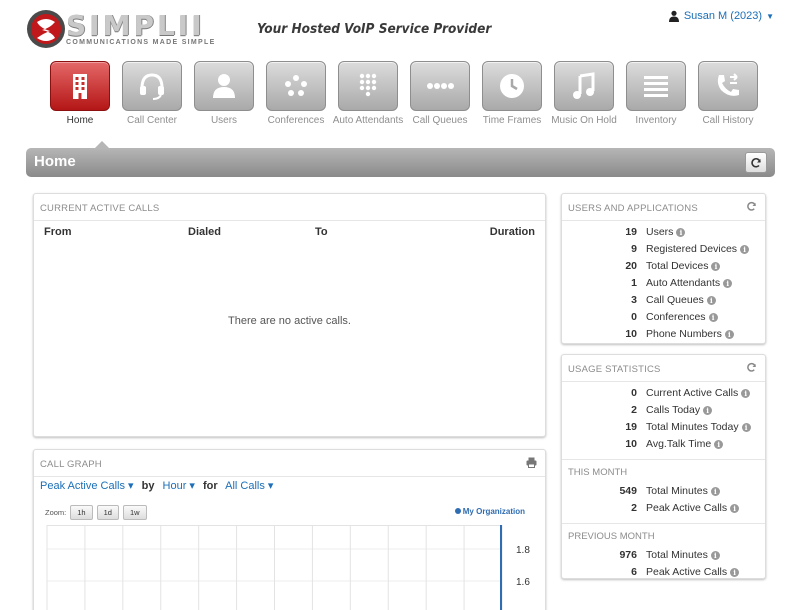 The height and width of the screenshot is (610, 800). I want to click on stat-row: 9 Registered Devices i, so click(663, 249).